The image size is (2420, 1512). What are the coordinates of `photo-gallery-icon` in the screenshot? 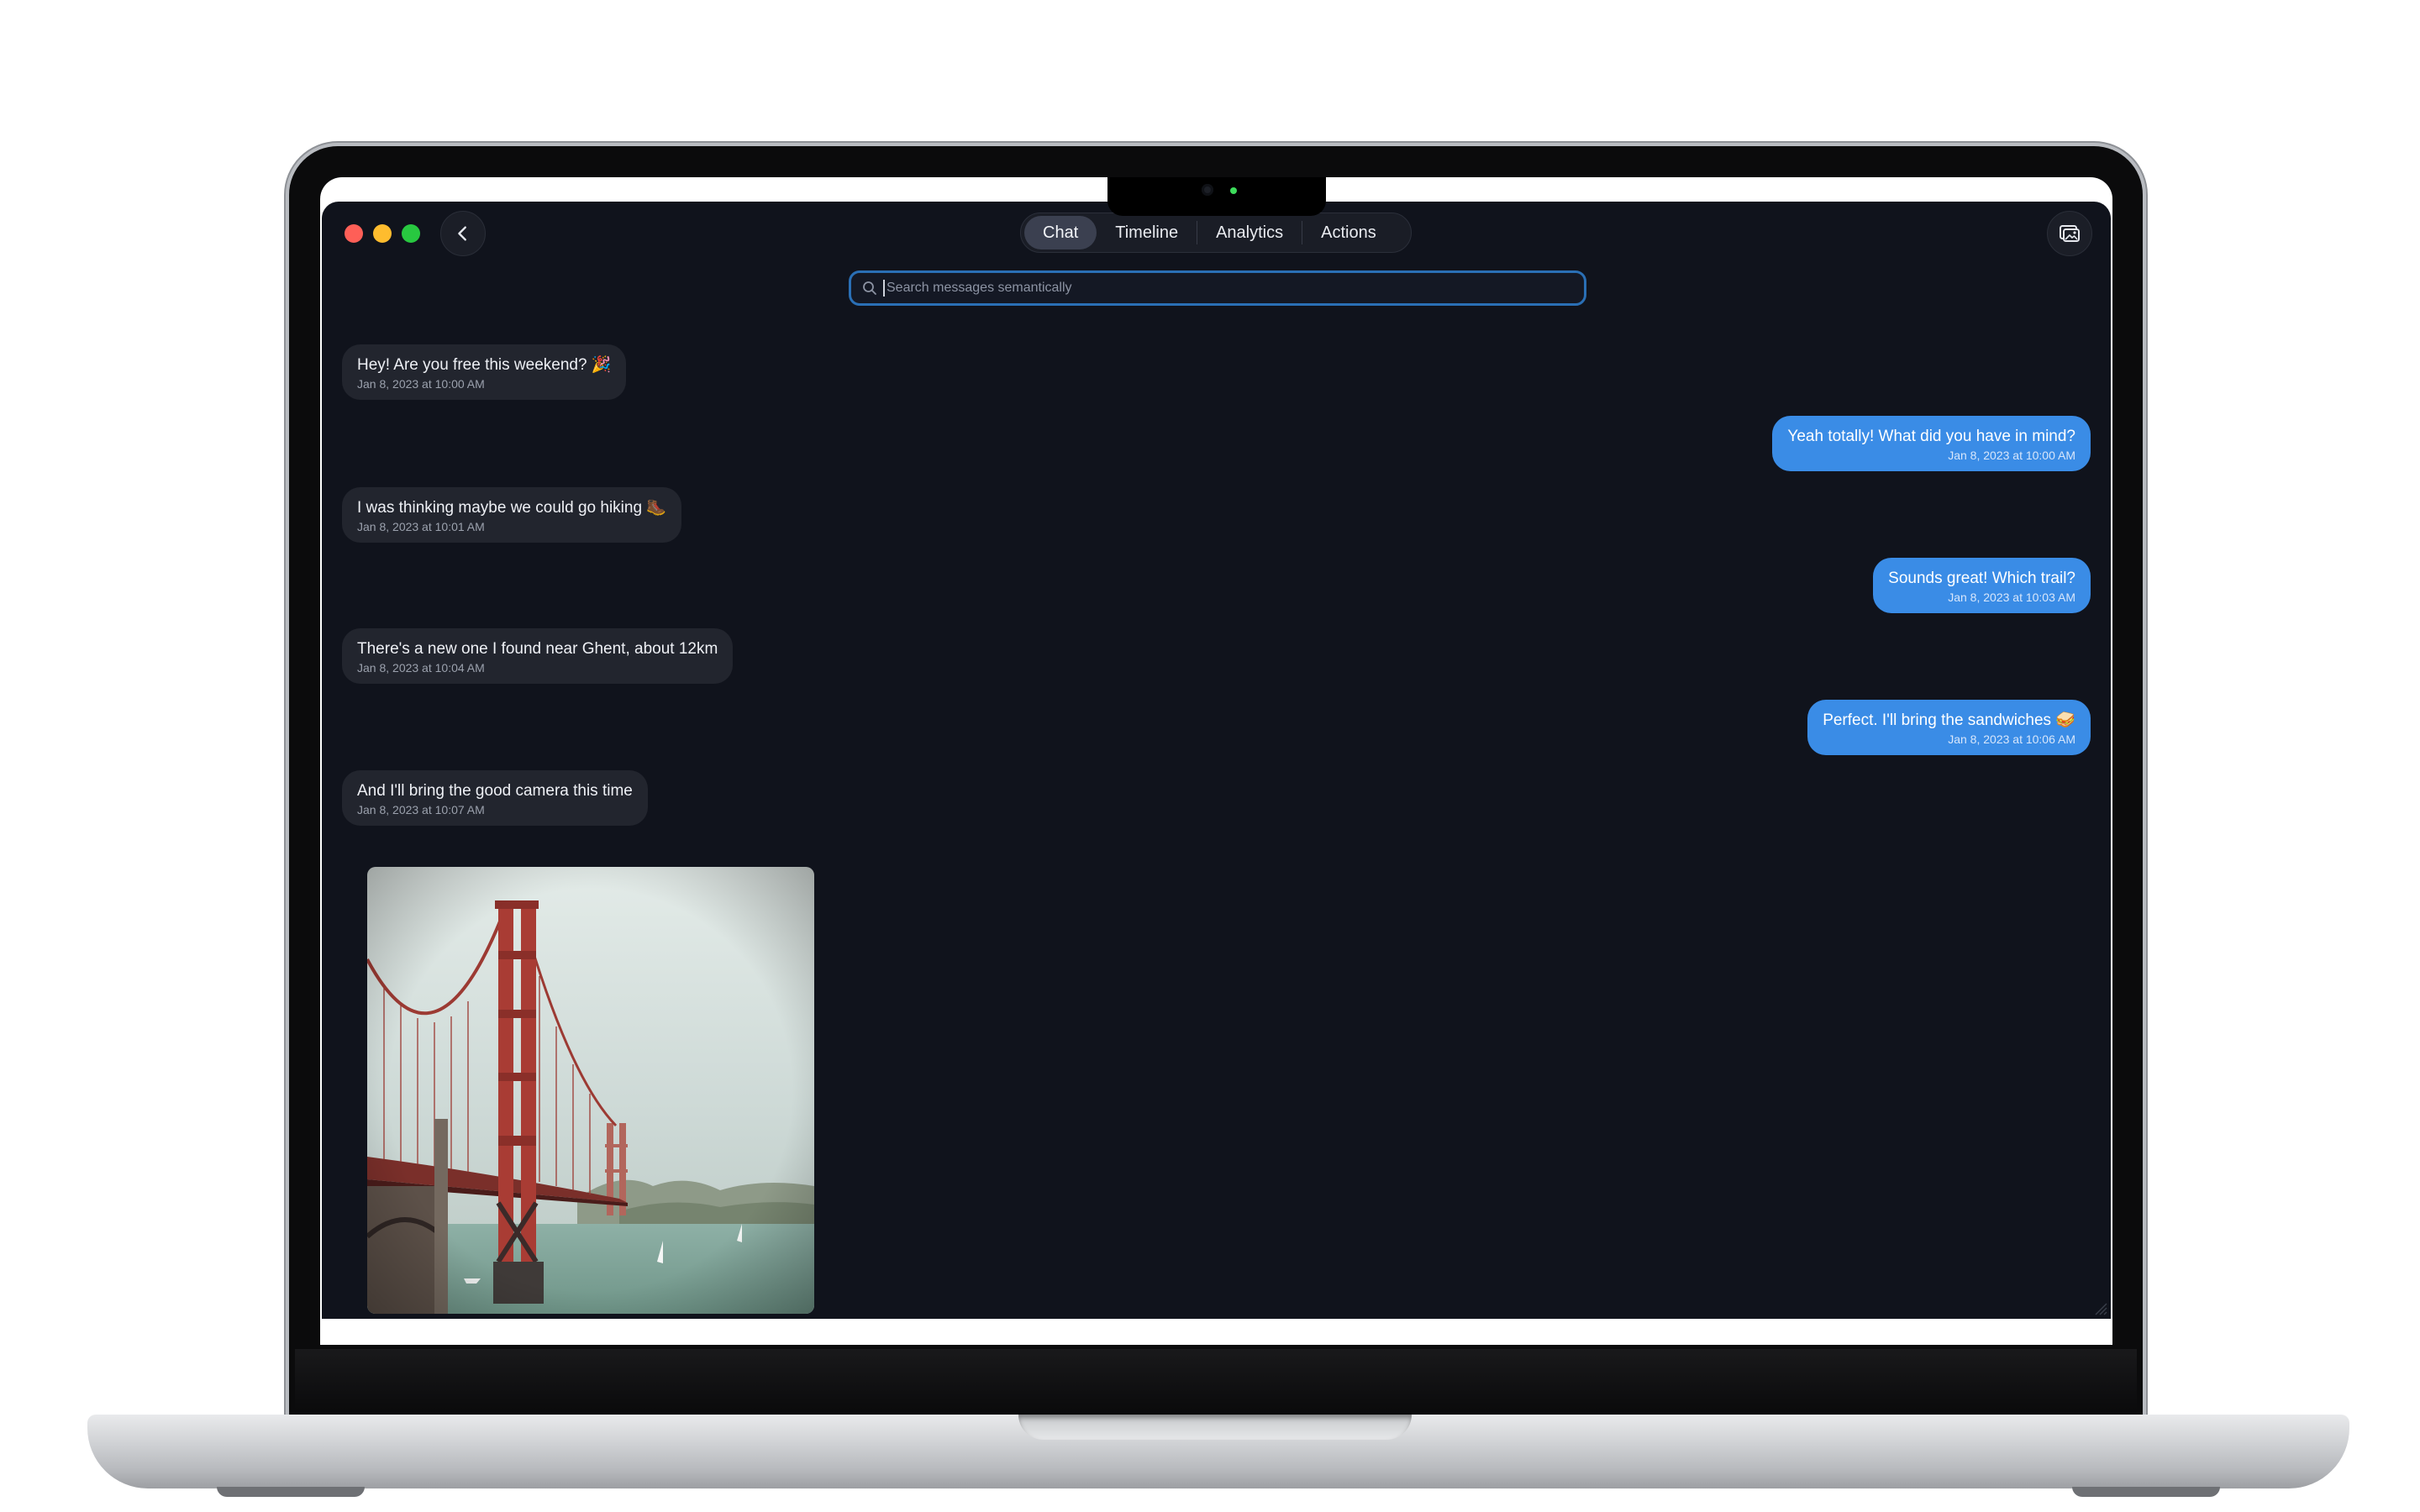 It's located at (2070, 233).